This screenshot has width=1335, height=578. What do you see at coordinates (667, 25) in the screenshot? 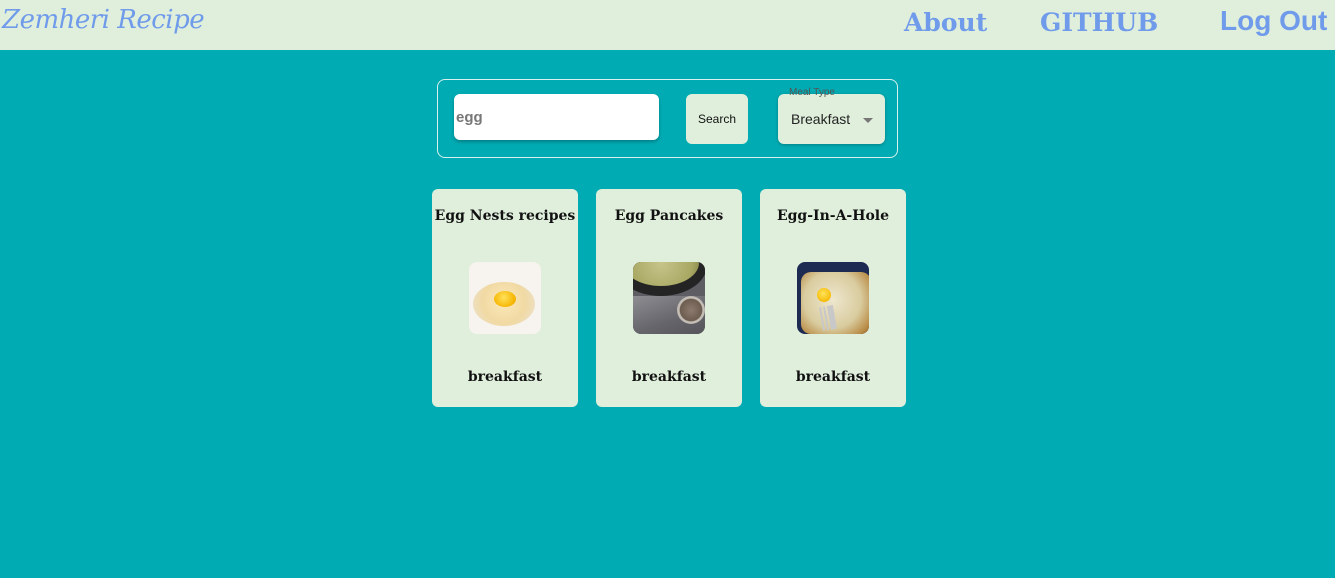
I see `navbar: Zemheri Recipe About GITHUB Log Out` at bounding box center [667, 25].